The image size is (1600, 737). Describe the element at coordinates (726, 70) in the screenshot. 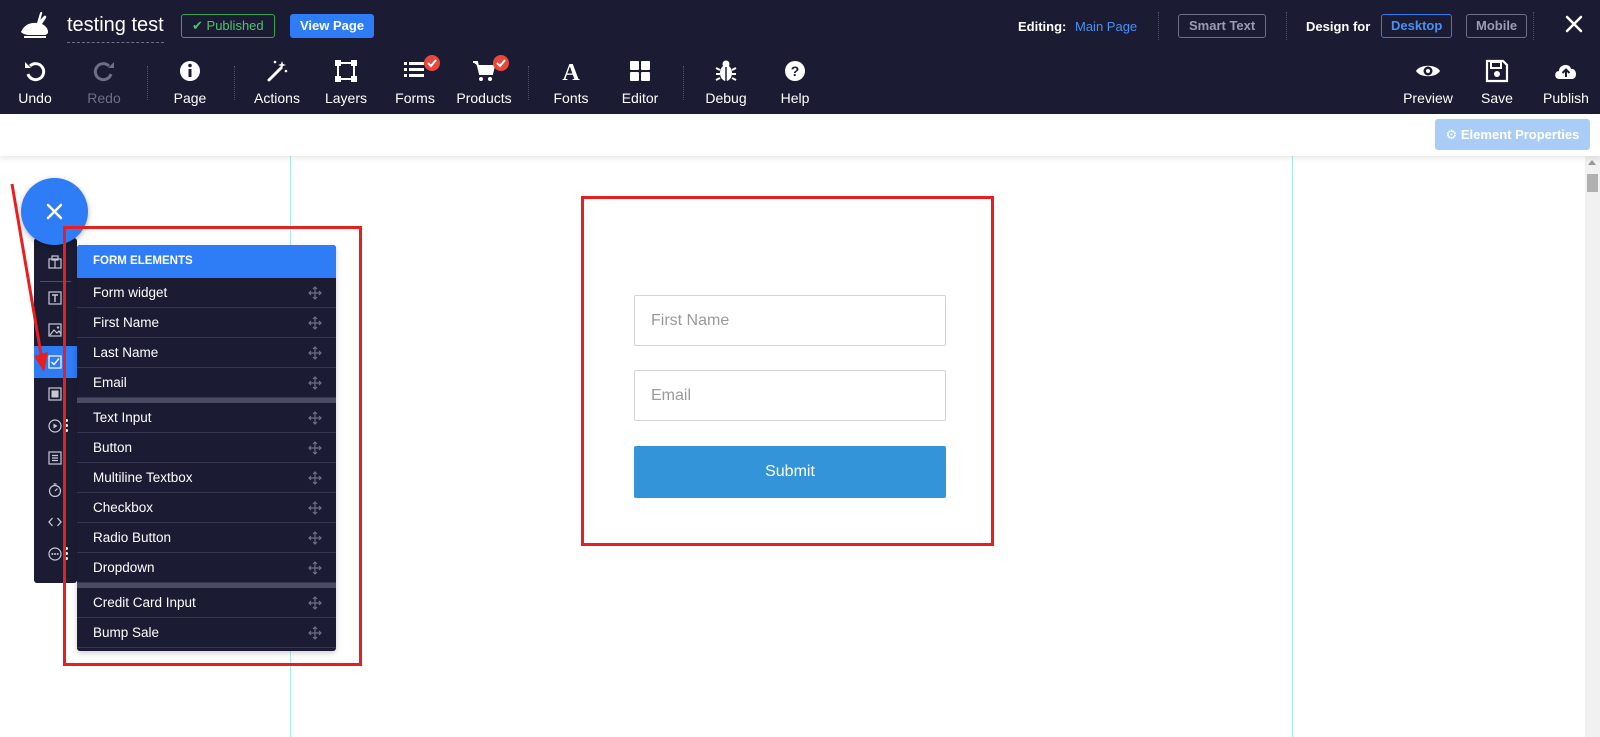

I see `bug-icon` at that location.